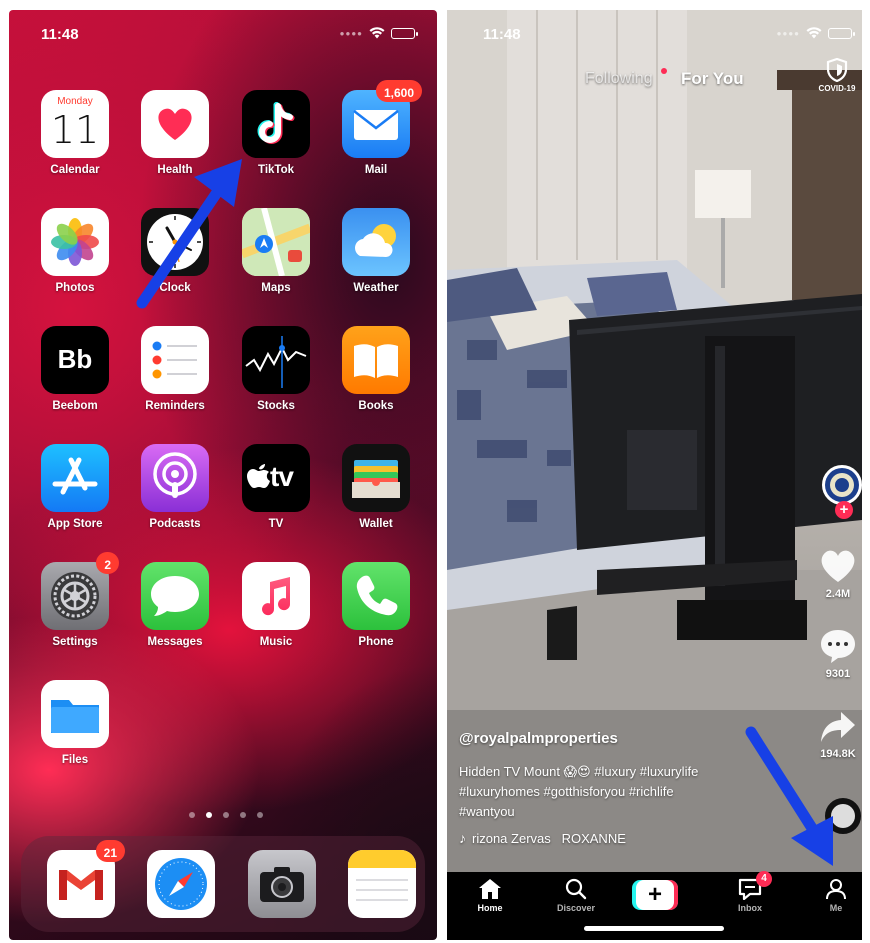  Describe the element at coordinates (376, 242) in the screenshot. I see `weather-icon` at that location.